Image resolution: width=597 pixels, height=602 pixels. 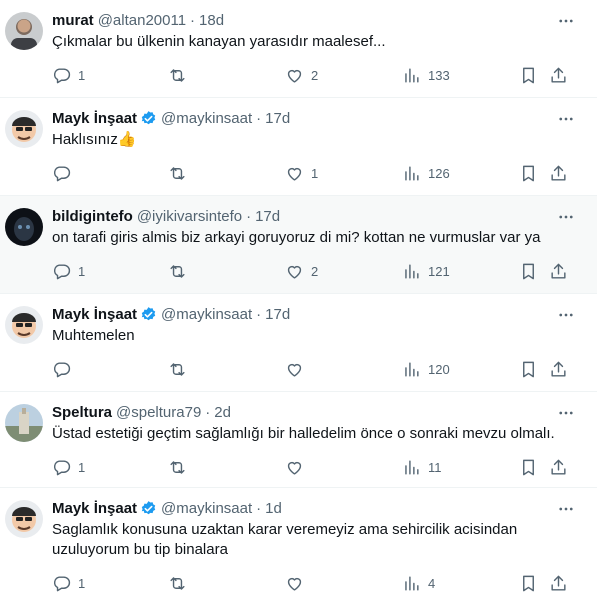 I want to click on like-count: 1, so click(x=315, y=173).